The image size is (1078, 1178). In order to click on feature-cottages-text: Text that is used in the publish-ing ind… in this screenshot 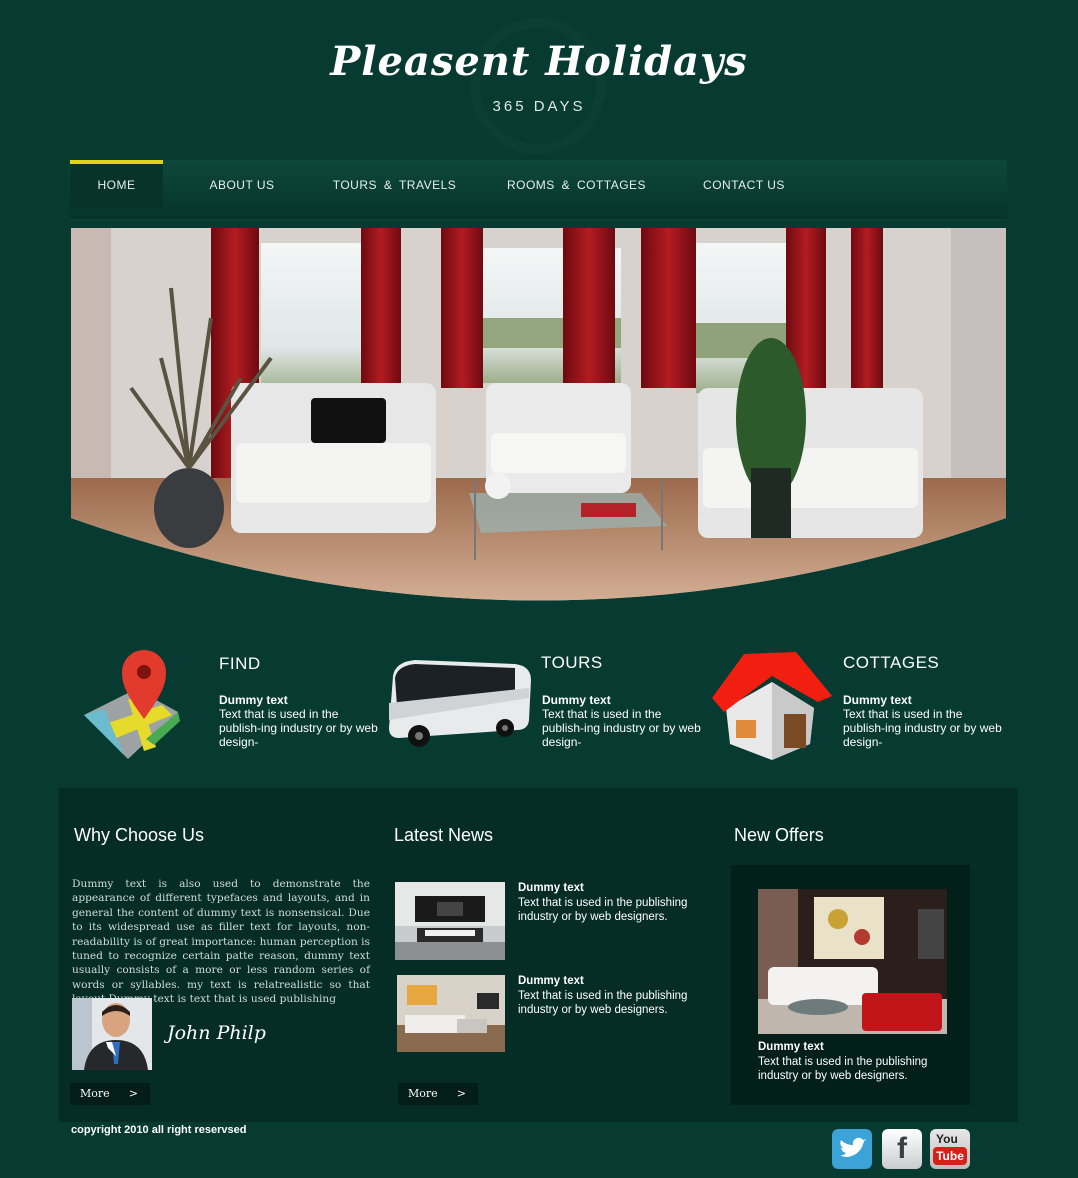, I will do `click(922, 728)`.